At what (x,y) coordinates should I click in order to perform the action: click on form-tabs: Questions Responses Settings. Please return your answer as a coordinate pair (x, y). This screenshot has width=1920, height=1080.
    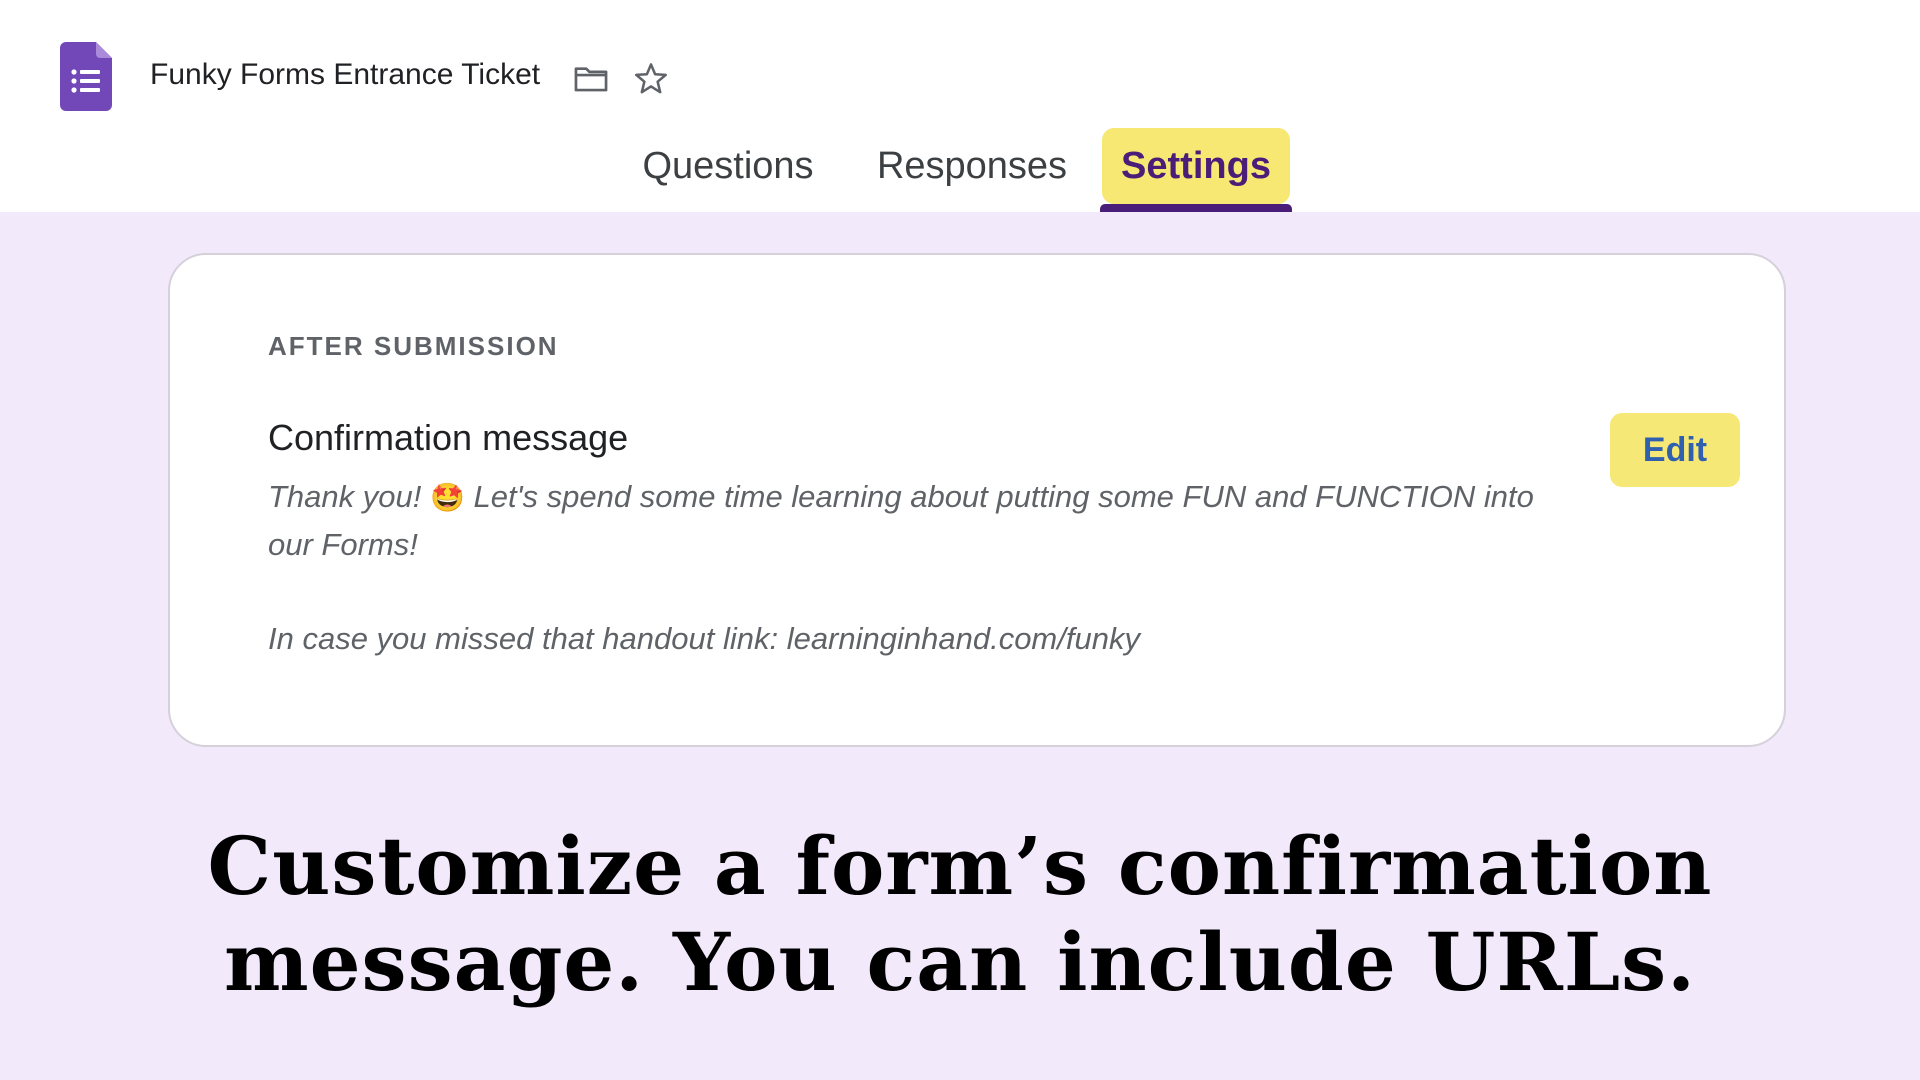
    Looking at the image, I should click on (960, 170).